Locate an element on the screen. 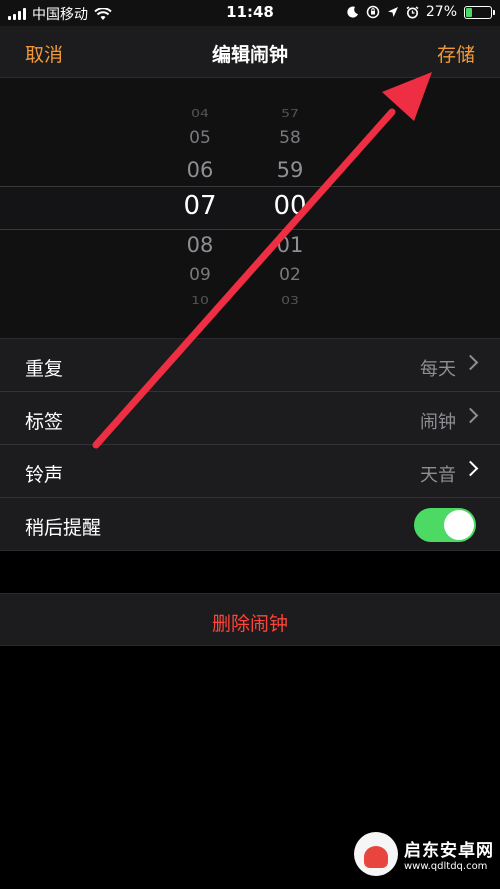  minute-option: 00 is located at coordinates (290, 206).